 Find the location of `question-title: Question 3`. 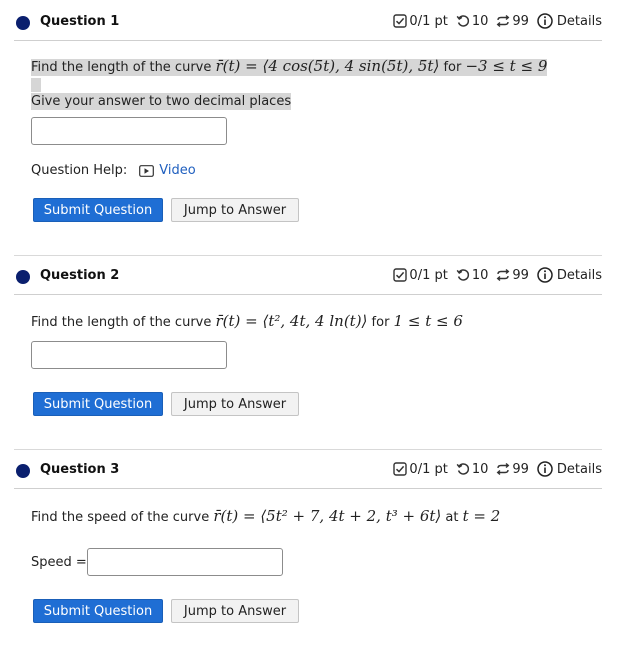

question-title: Question 3 is located at coordinates (80, 469).